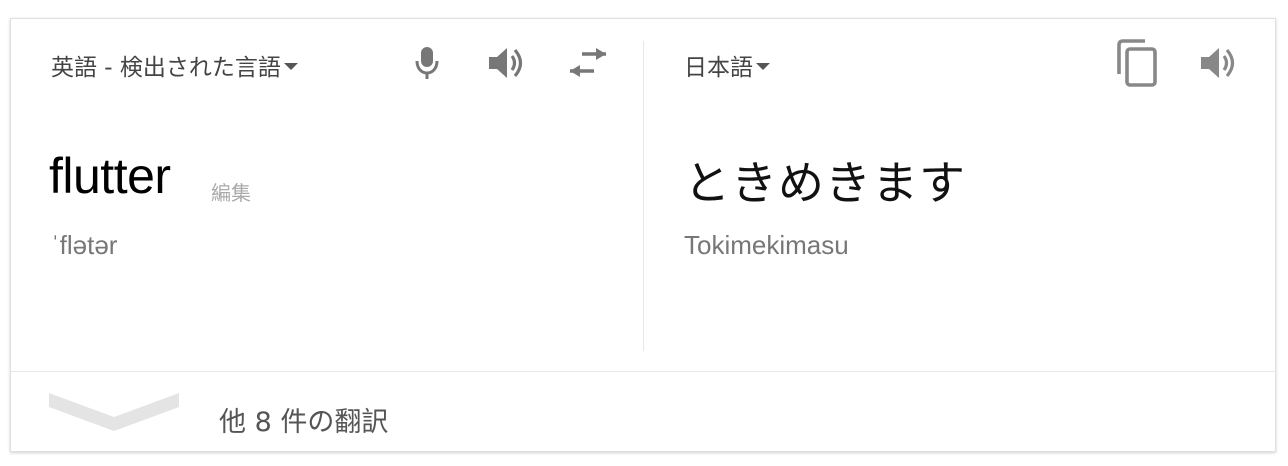 The height and width of the screenshot is (466, 1288). I want to click on expand-button, so click(114, 410).